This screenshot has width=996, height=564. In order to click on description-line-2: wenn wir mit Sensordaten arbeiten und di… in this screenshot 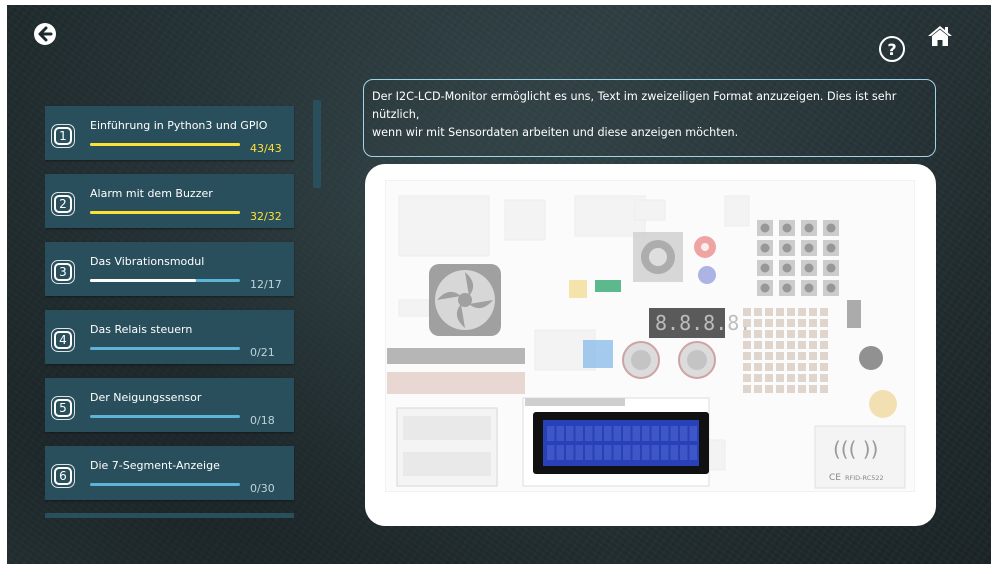, I will do `click(555, 132)`.